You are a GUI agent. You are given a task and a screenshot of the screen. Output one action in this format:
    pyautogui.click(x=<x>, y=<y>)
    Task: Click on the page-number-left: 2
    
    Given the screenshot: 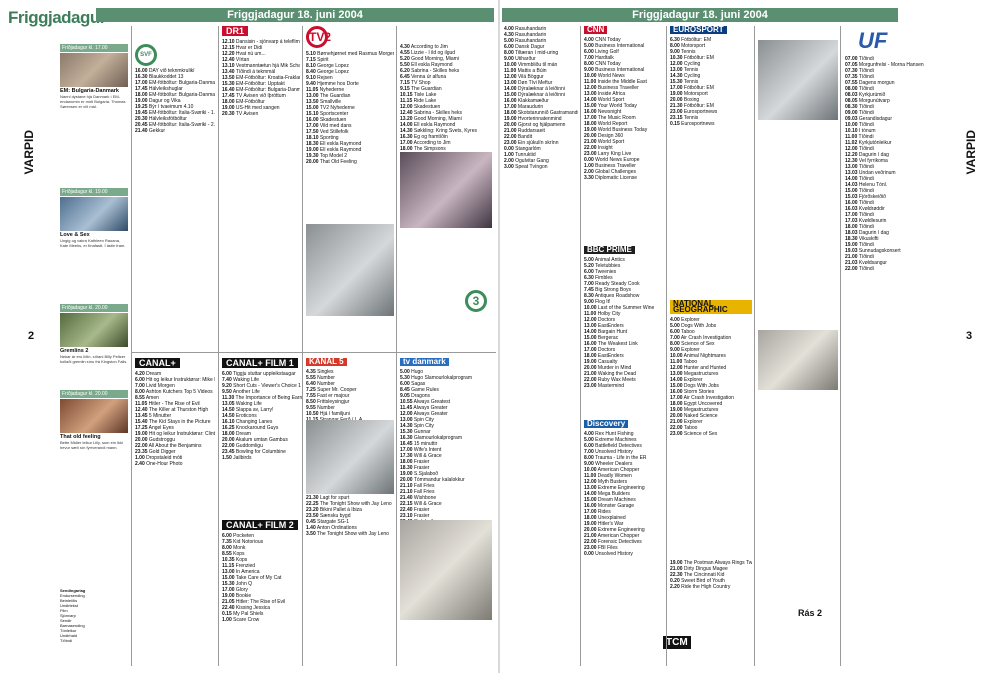 What is the action you would take?
    pyautogui.click(x=31, y=336)
    